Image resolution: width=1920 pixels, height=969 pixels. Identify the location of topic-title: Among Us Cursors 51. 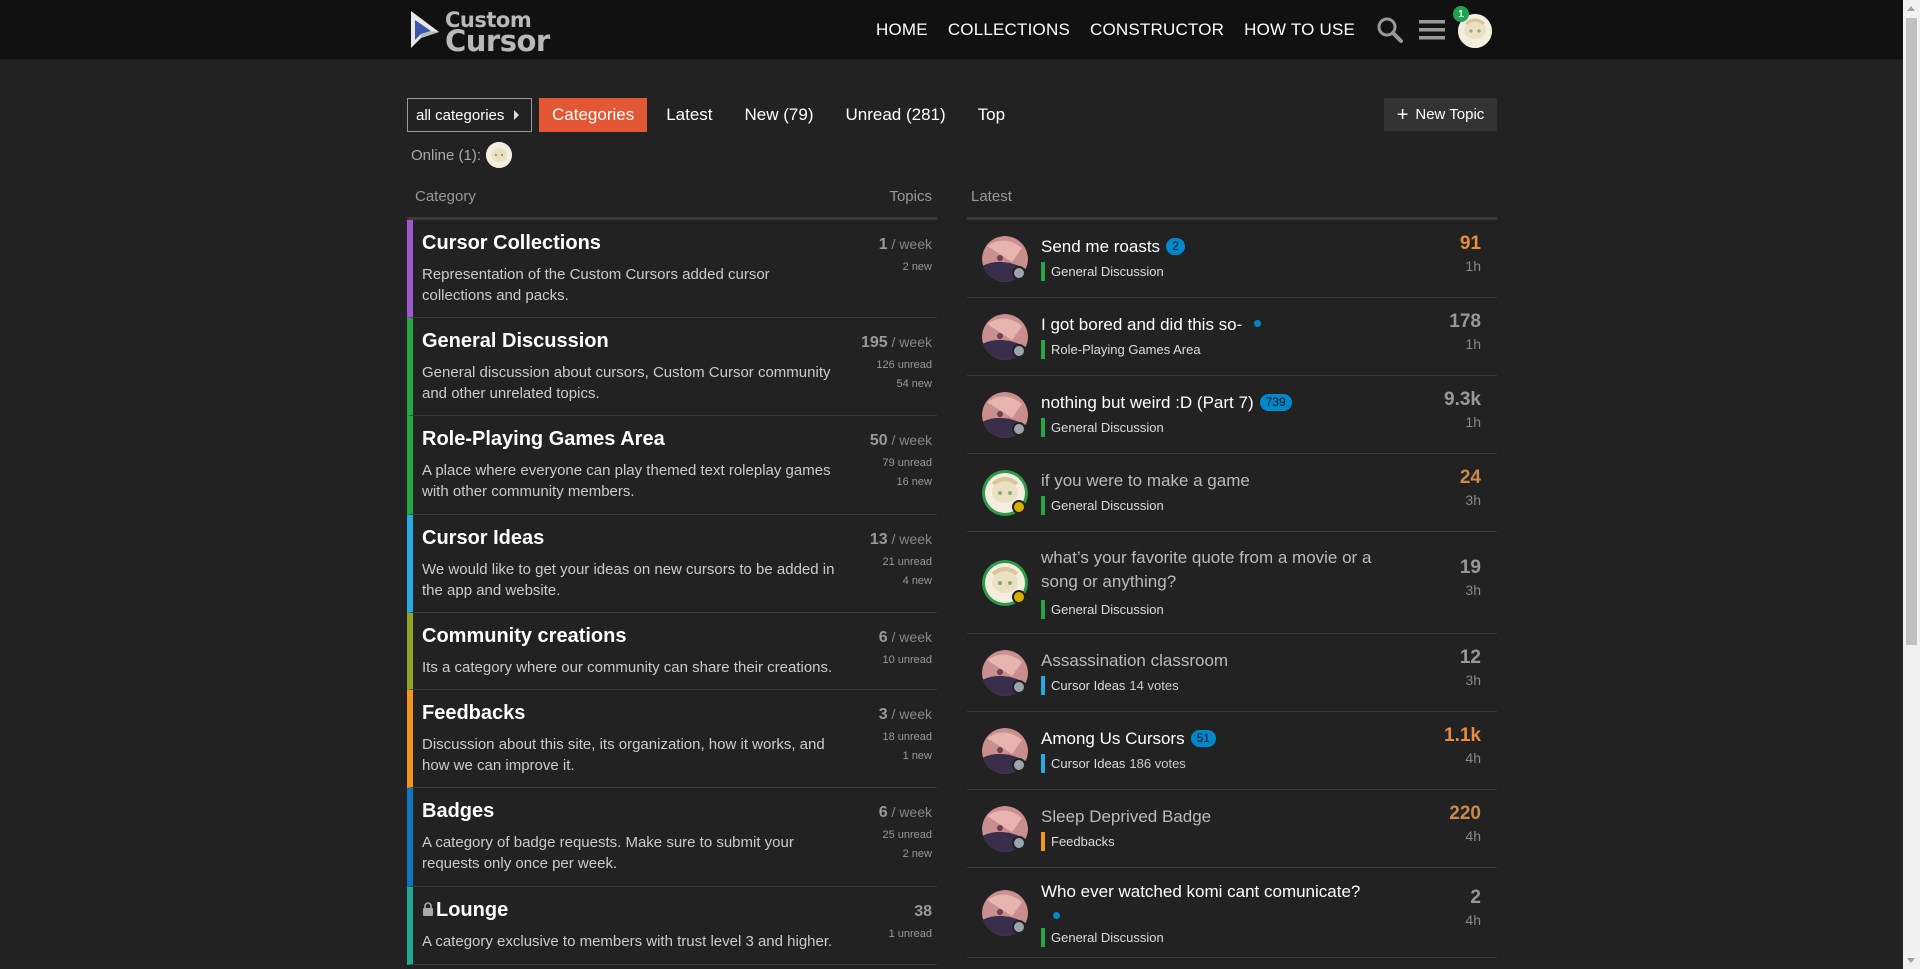
(1211, 739).